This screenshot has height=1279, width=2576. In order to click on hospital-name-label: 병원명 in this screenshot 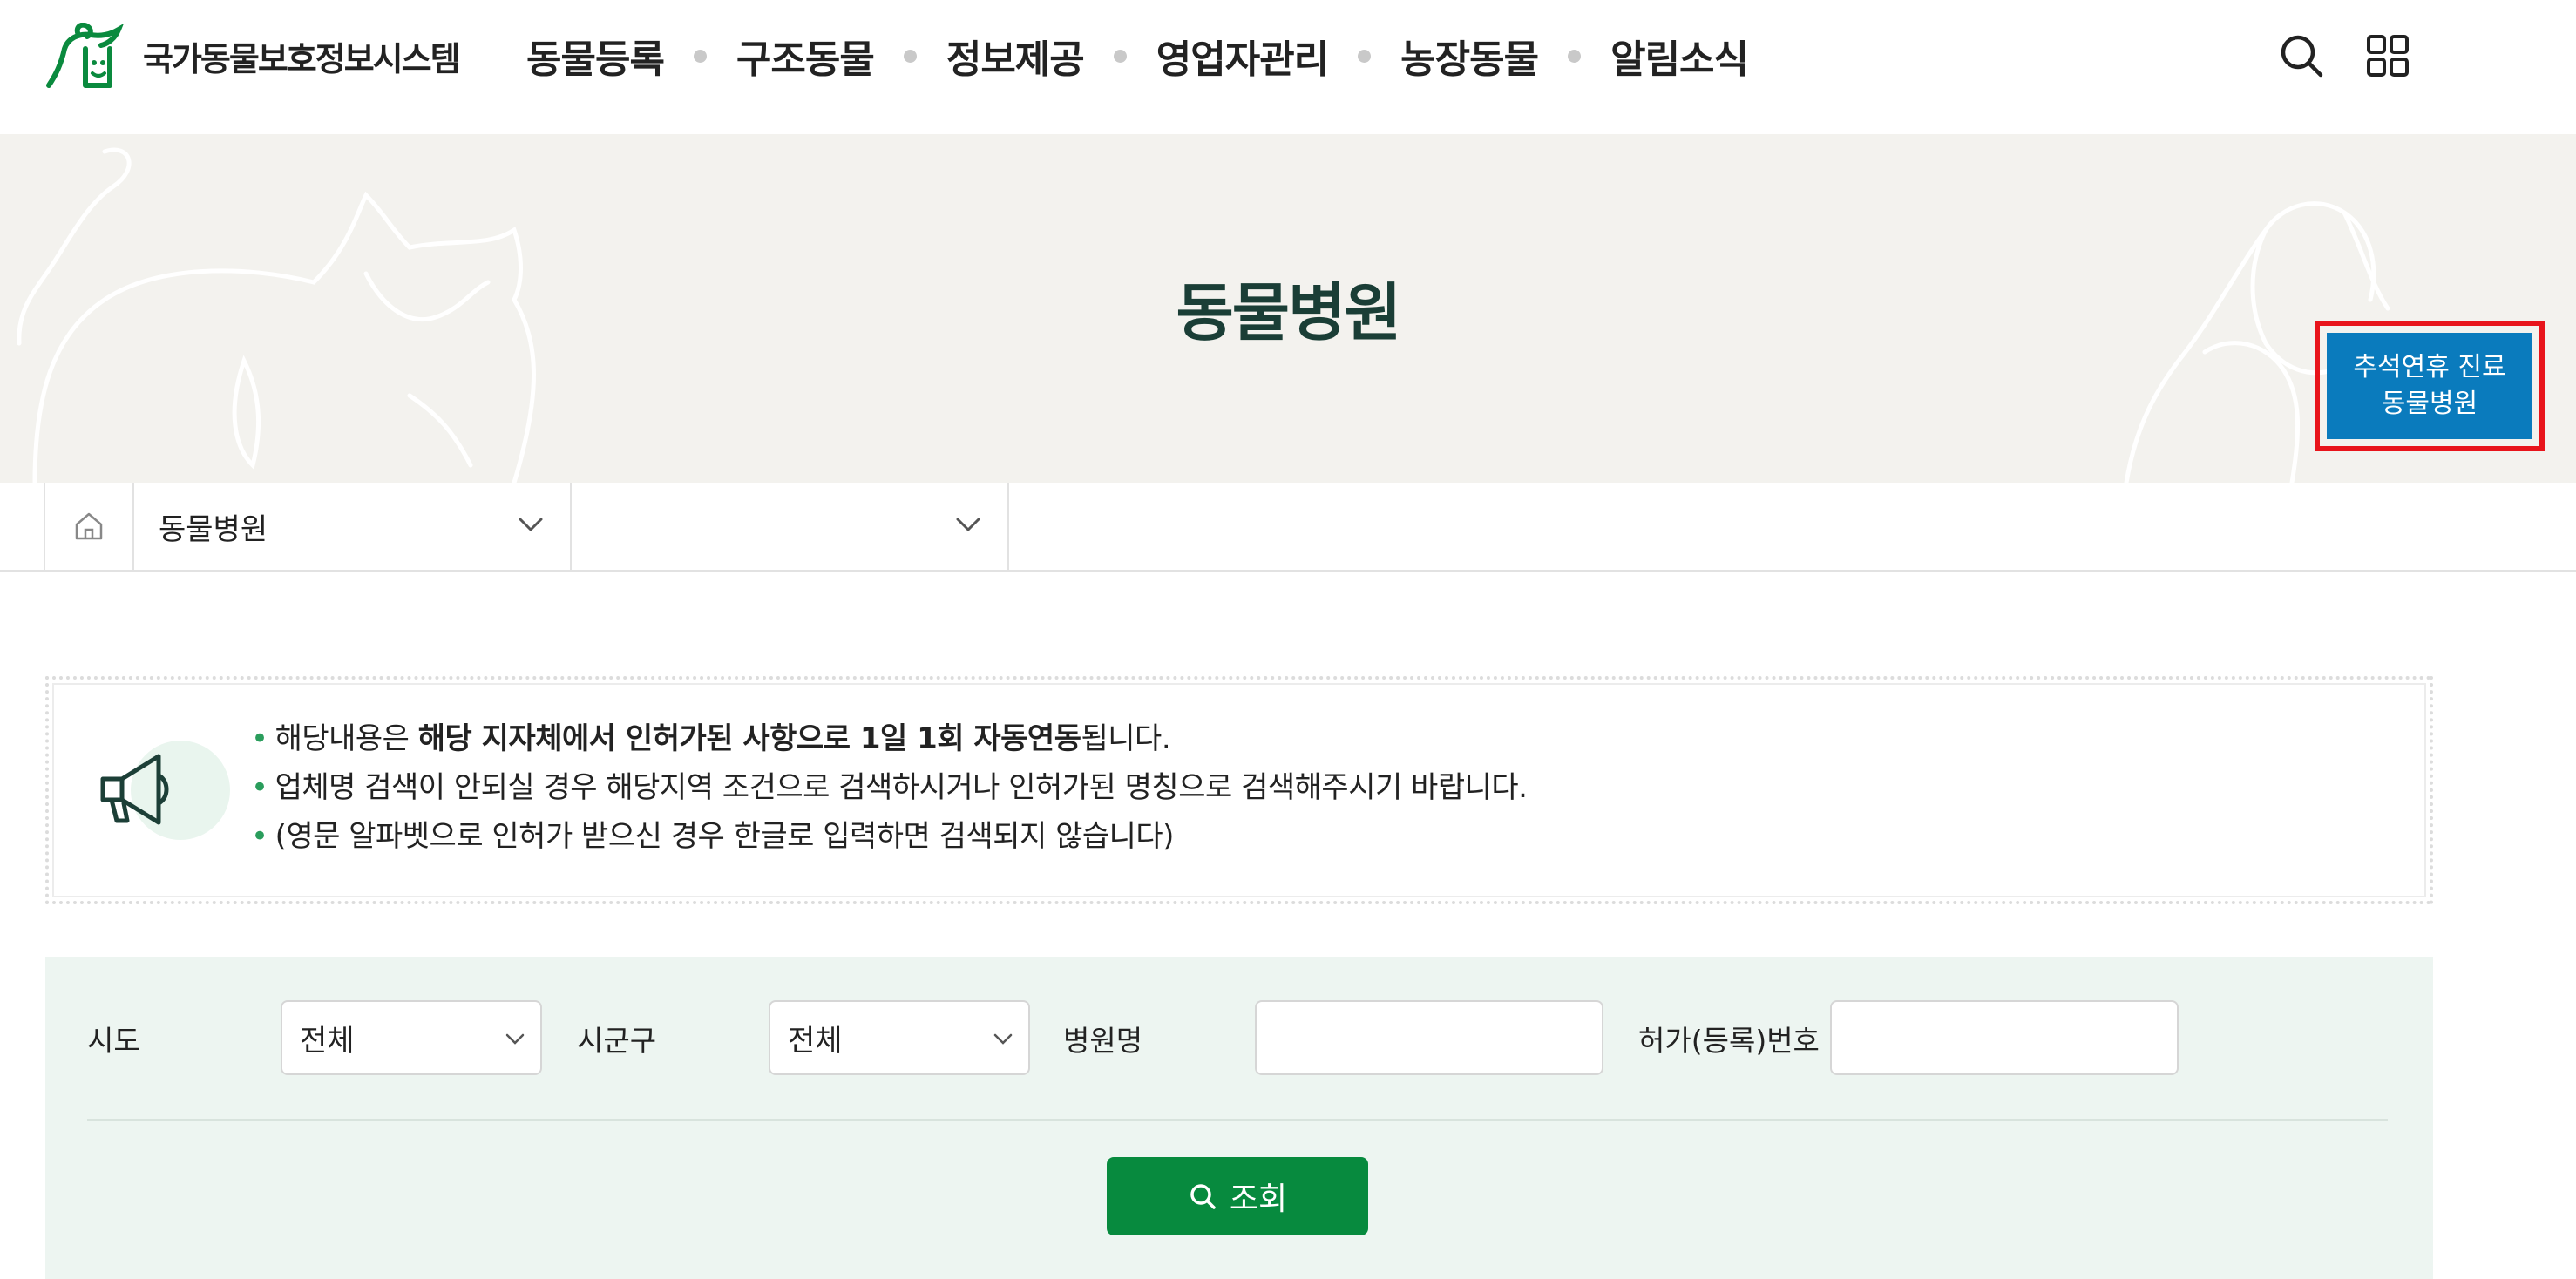, I will do `click(1103, 1041)`.